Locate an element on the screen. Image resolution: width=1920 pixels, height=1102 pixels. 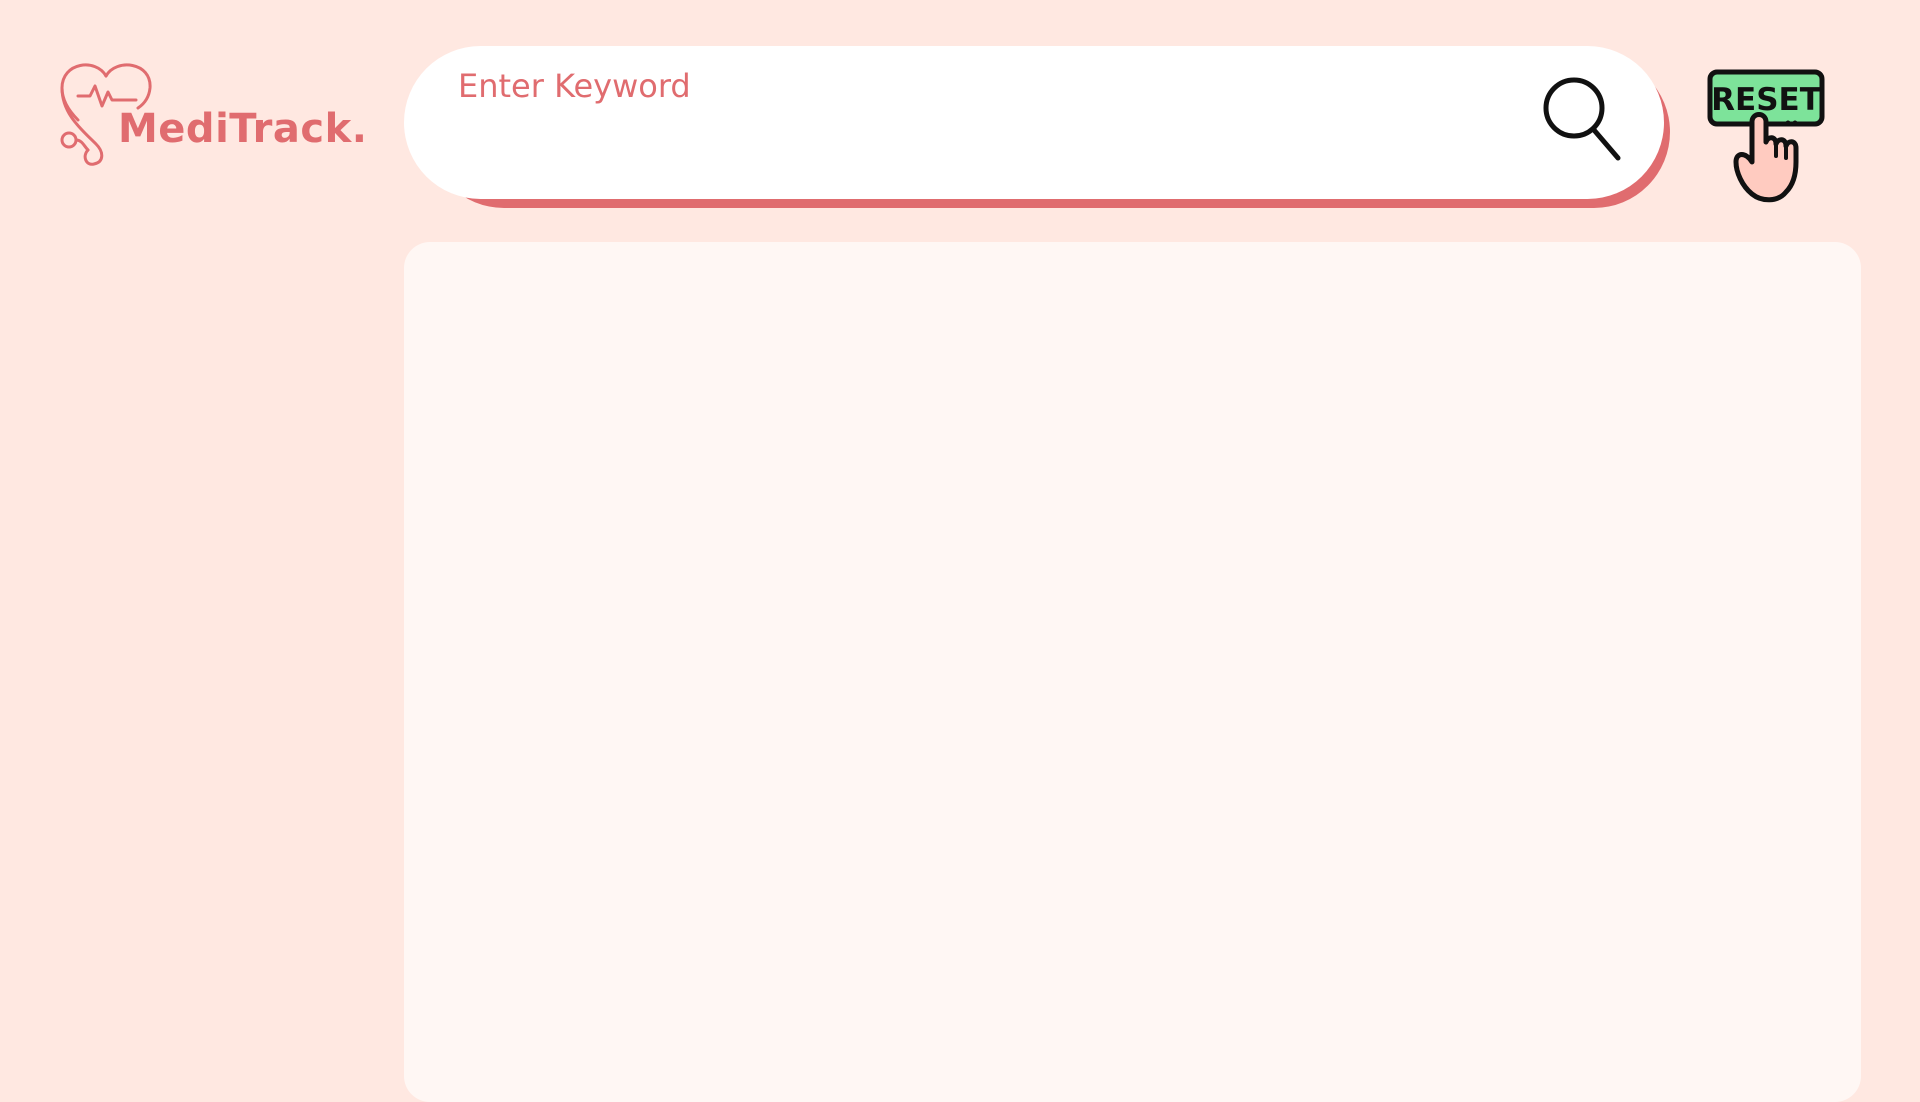
app-name: MediTrack. is located at coordinates (243, 129).